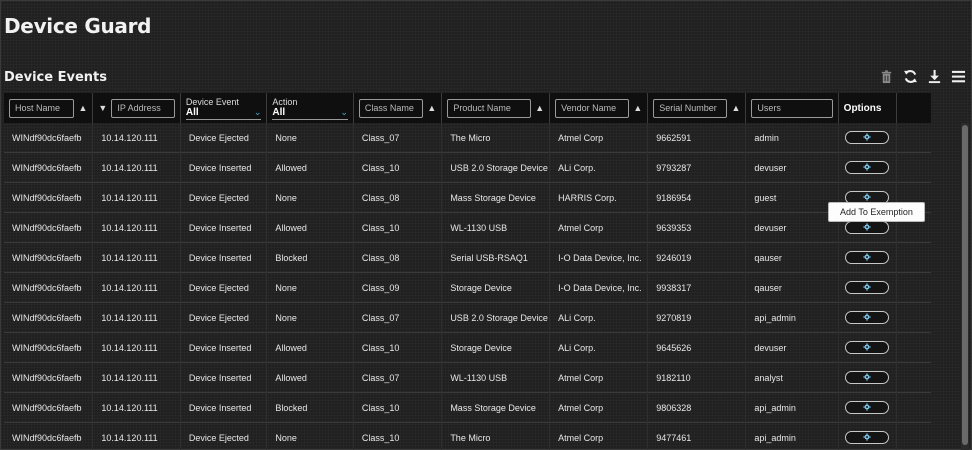 This screenshot has width=972, height=450. Describe the element at coordinates (592, 108) in the screenshot. I see `vendor-name-filter: Vendor Name` at that location.